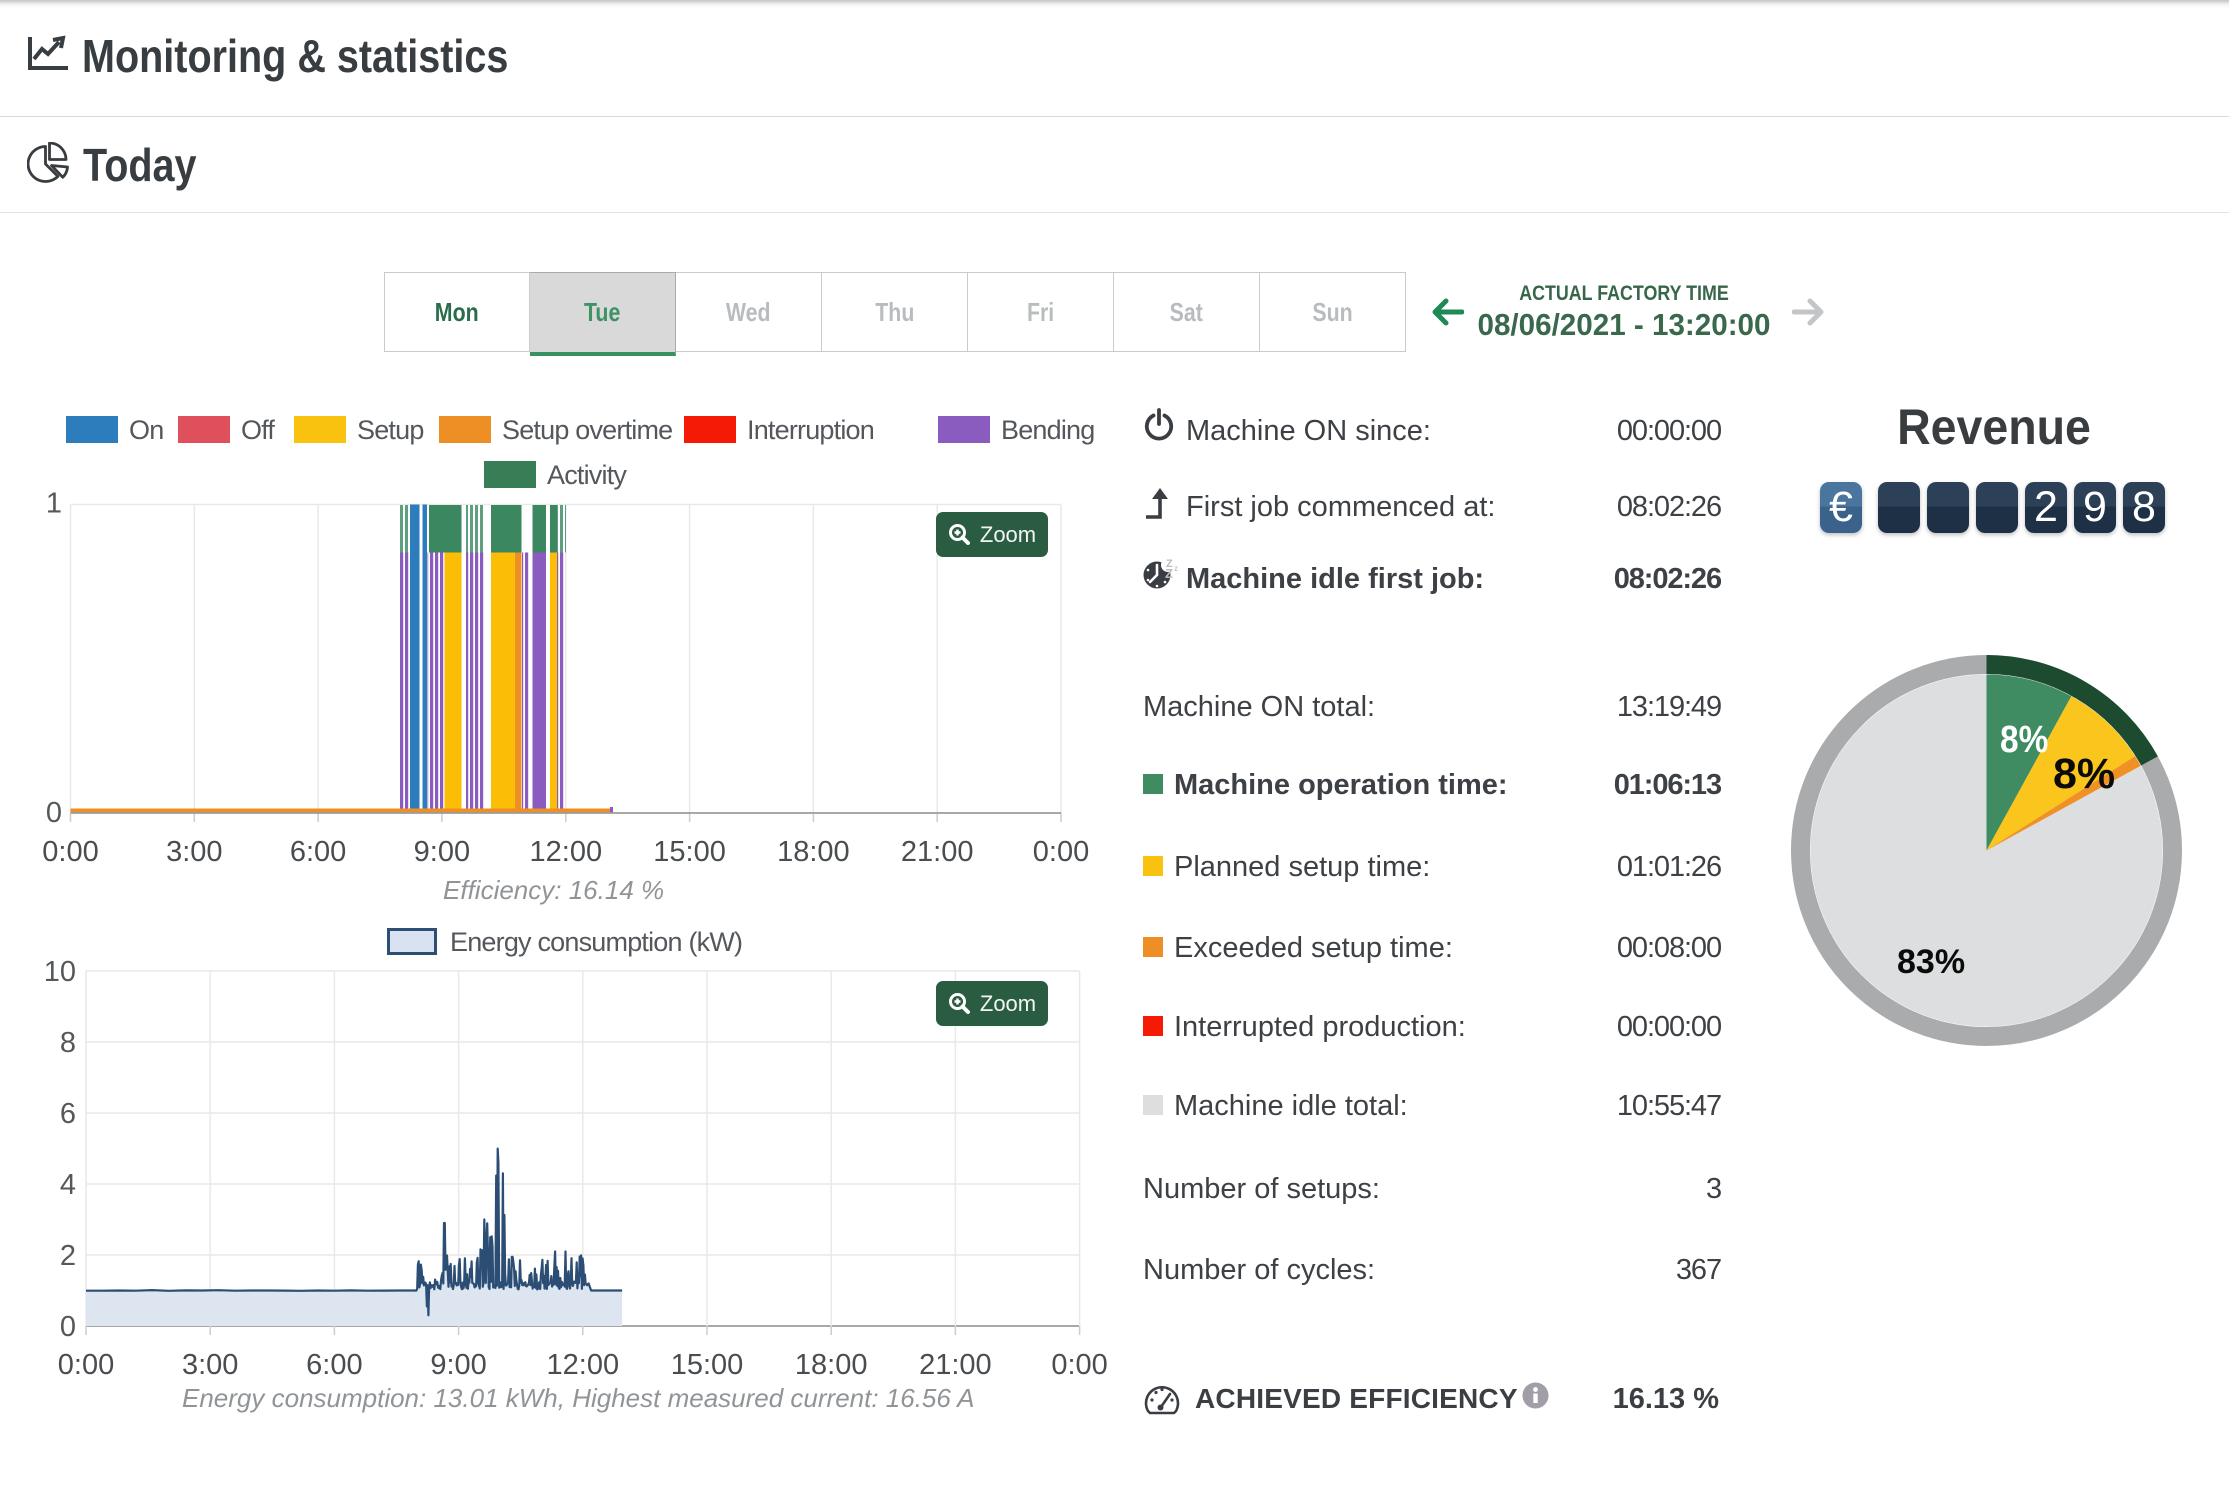  What do you see at coordinates (1176, 568) in the screenshot?
I see `svg-text: z` at bounding box center [1176, 568].